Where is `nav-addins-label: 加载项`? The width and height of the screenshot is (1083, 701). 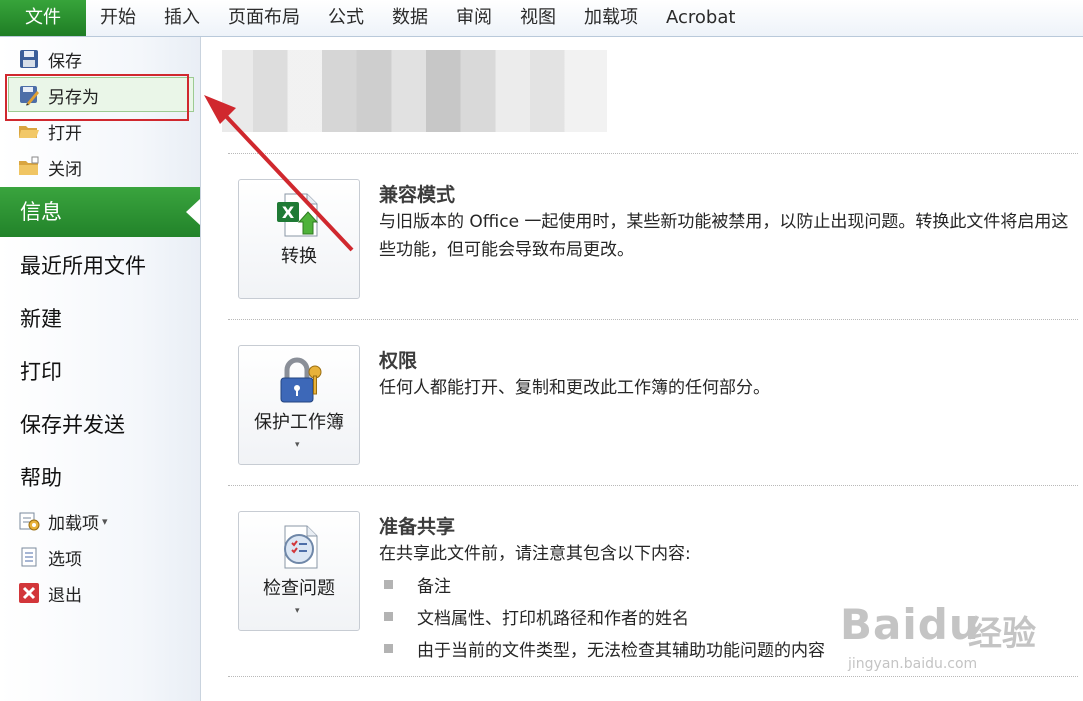 nav-addins-label: 加载项 is located at coordinates (73, 523).